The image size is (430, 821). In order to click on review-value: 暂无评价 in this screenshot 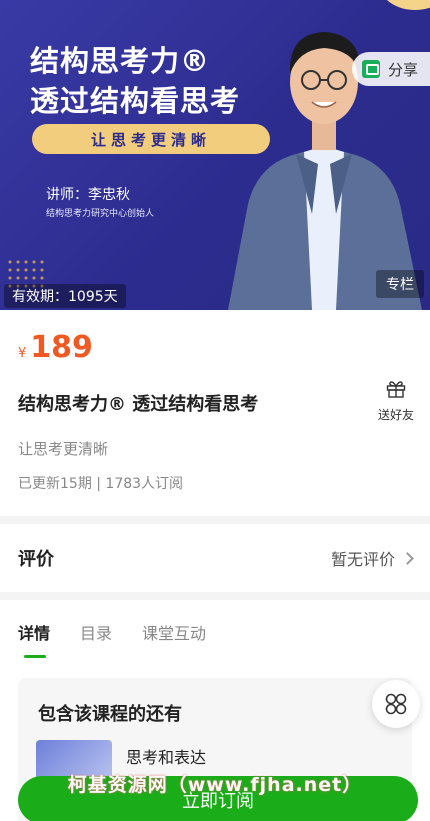, I will do `click(362, 559)`.